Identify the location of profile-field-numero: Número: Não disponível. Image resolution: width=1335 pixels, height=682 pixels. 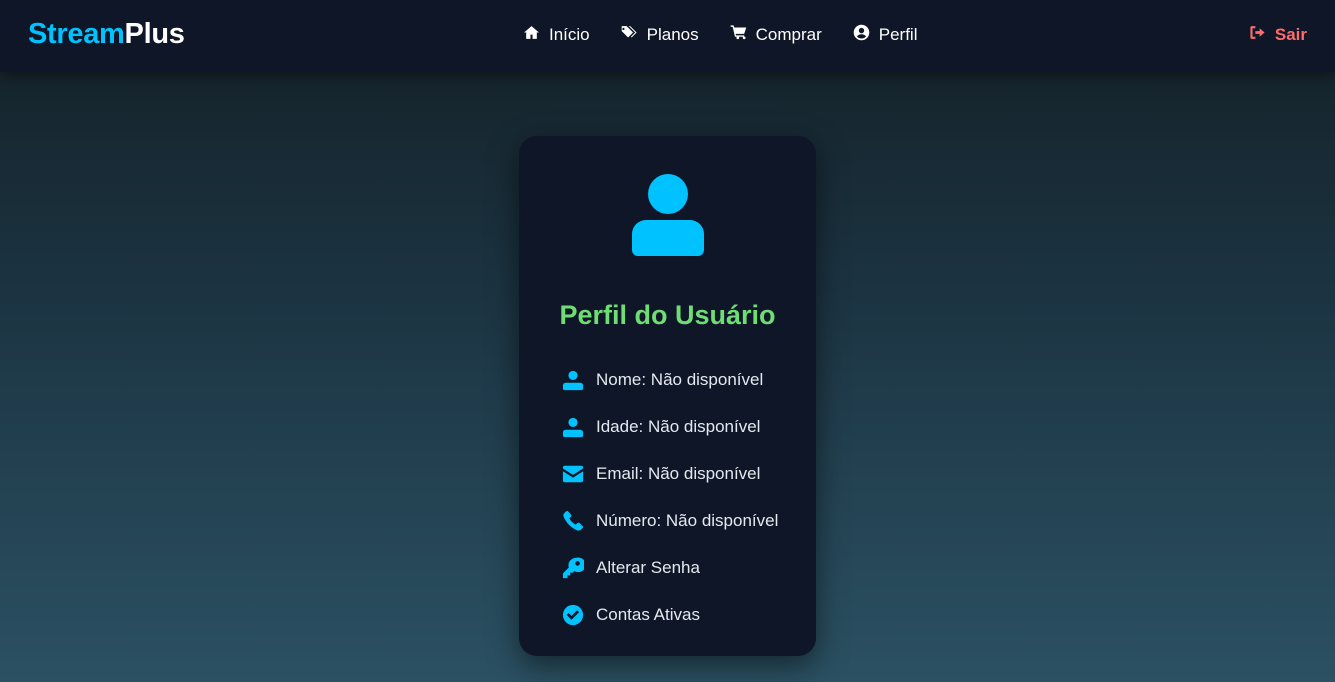
(669, 520).